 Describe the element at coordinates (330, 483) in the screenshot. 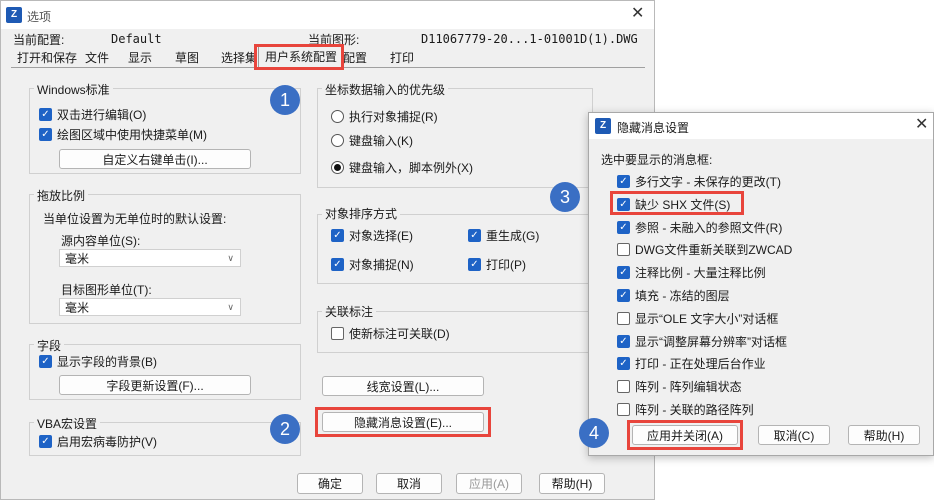

I see `ok-button: 确定` at that location.